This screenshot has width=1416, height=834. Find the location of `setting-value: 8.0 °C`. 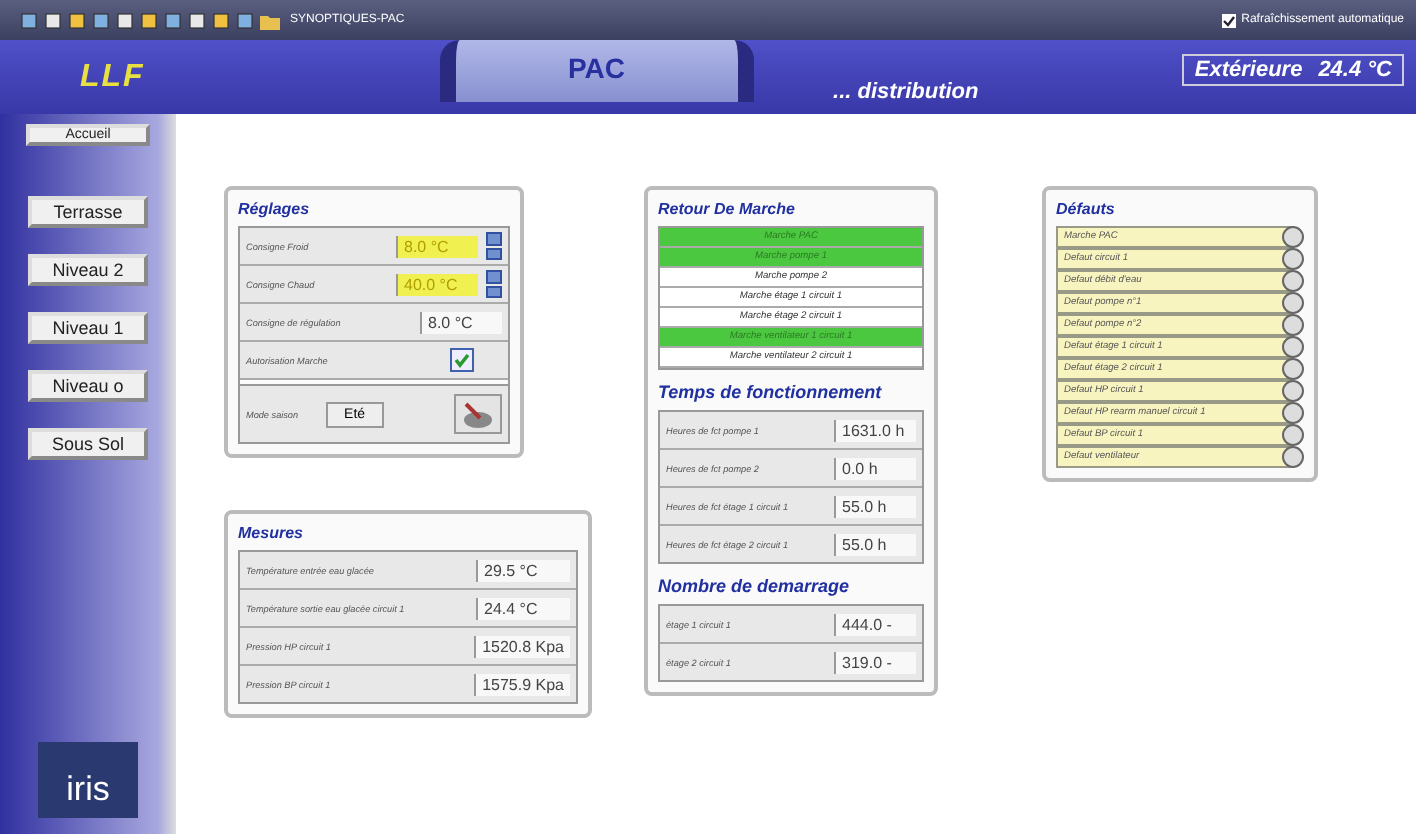

setting-value: 8.0 °C is located at coordinates (461, 322).